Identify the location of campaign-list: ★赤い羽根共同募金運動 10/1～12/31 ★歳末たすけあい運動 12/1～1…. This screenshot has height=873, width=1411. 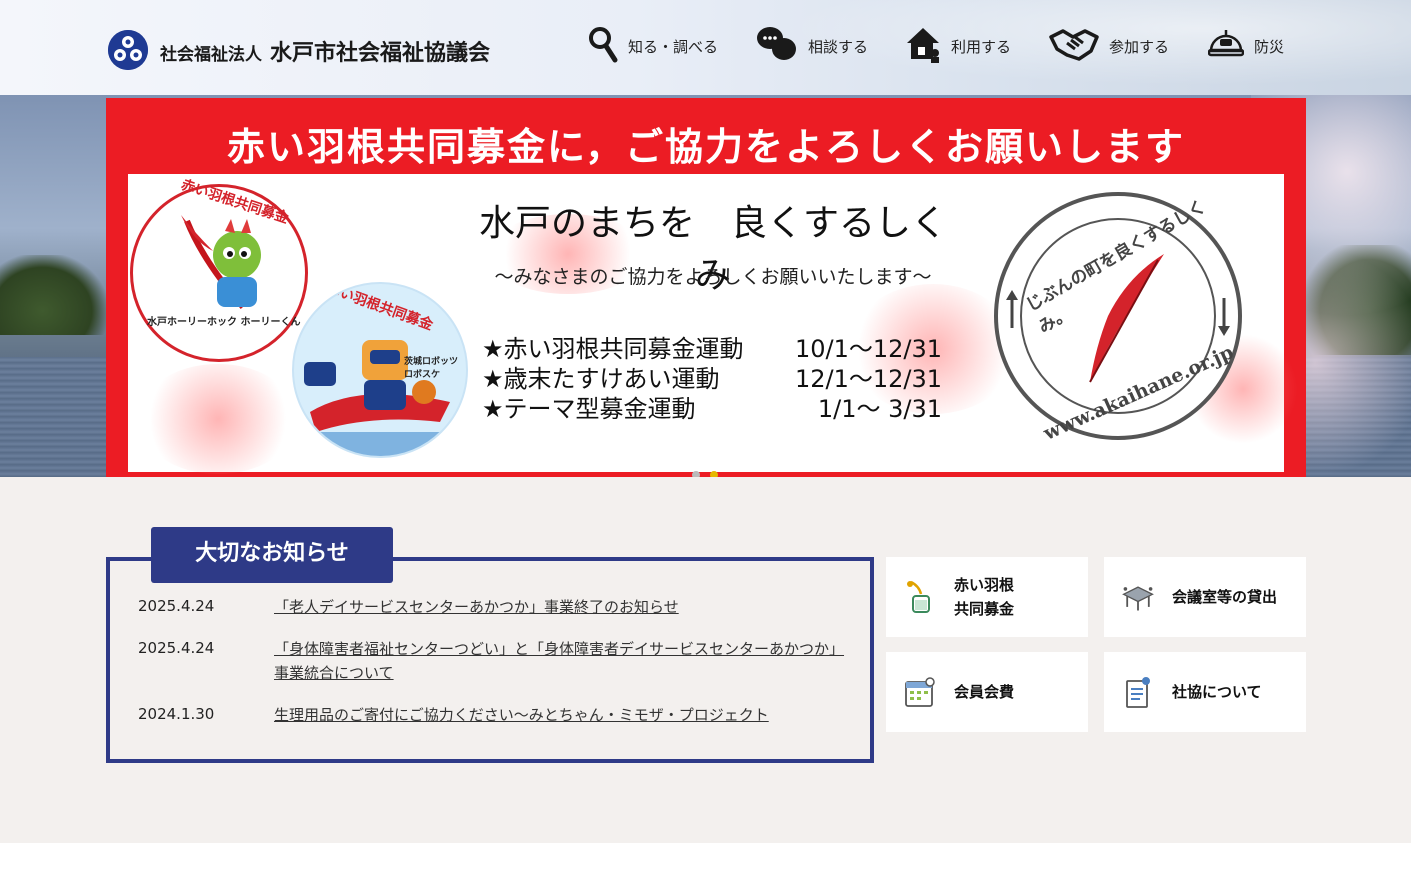
(712, 379).